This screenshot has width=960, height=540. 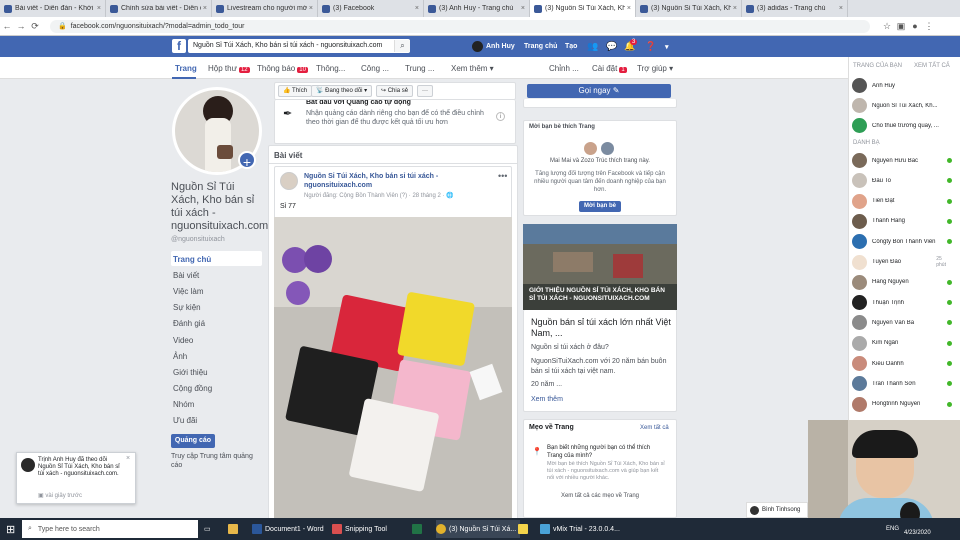 I want to click on page-menu-item: Nhóm, so click(x=183, y=404).